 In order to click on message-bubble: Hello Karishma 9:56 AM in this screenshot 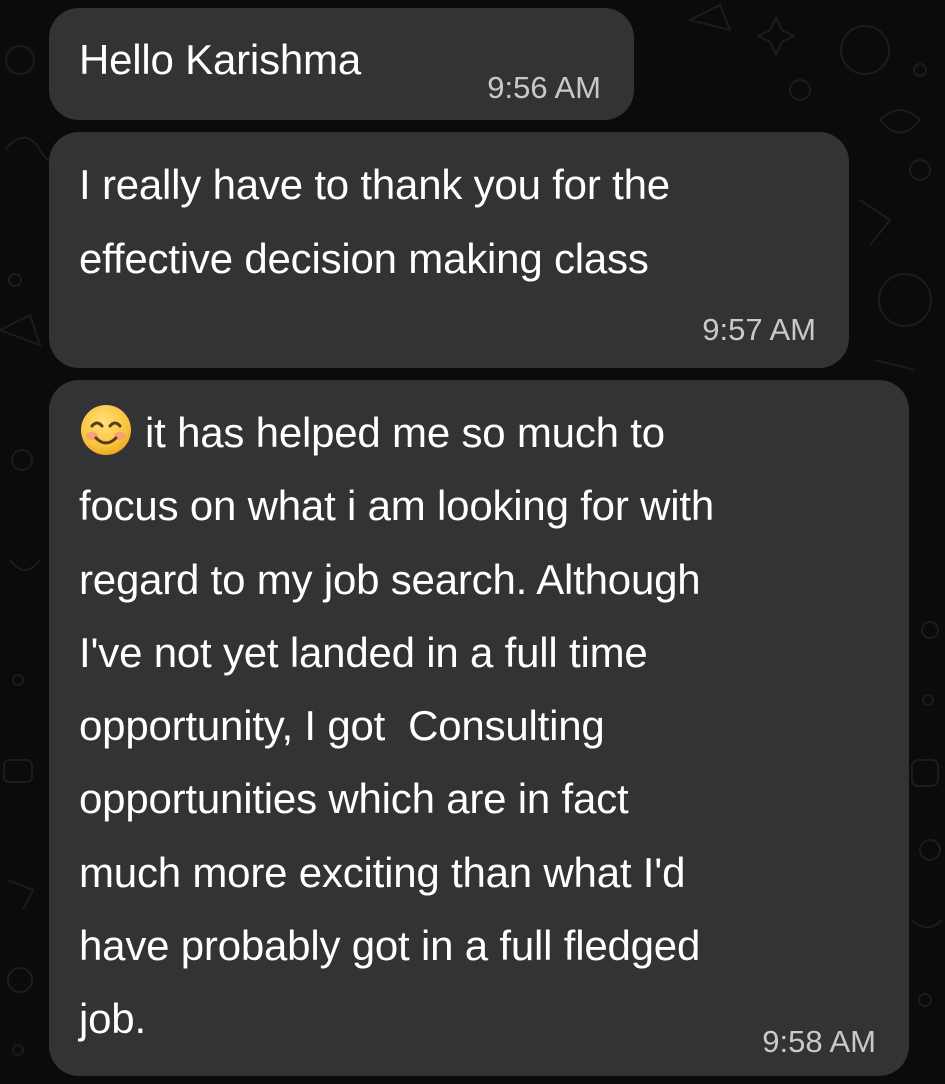, I will do `click(341, 64)`.